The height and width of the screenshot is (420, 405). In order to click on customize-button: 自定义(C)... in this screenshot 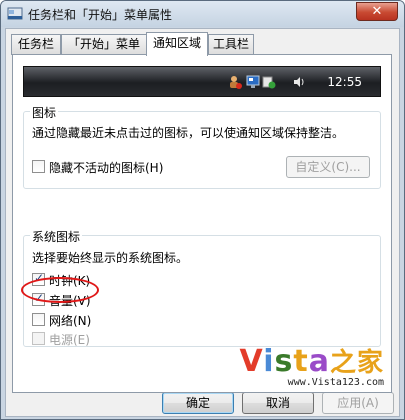, I will do `click(328, 167)`.